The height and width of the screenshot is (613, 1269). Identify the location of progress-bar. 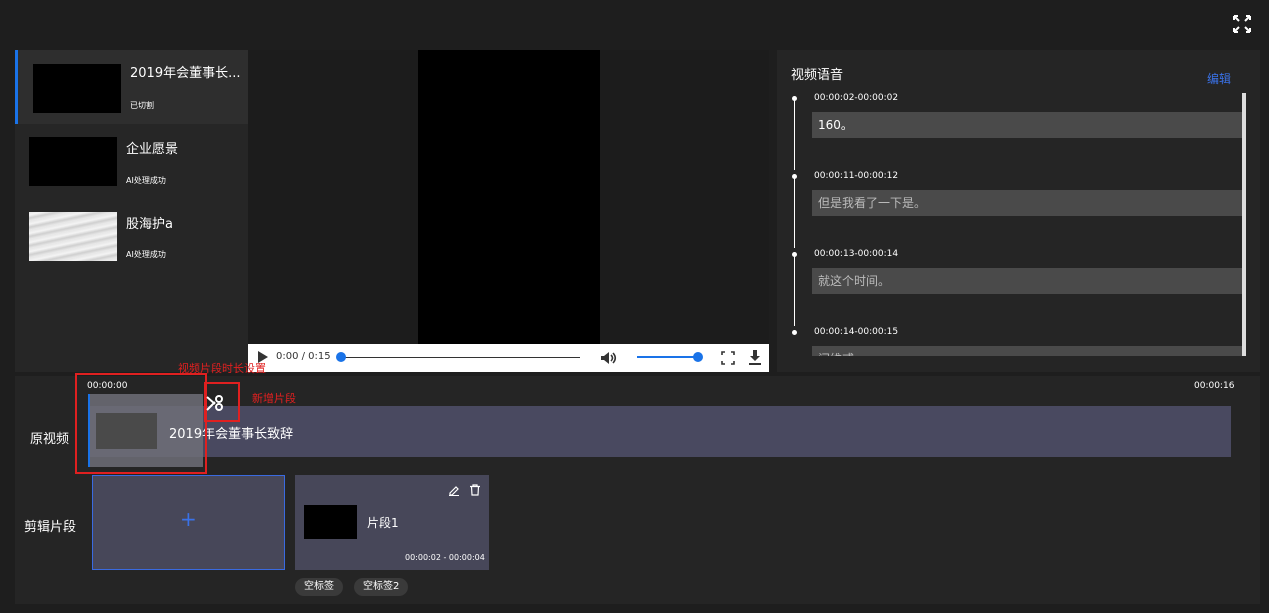
(460, 357).